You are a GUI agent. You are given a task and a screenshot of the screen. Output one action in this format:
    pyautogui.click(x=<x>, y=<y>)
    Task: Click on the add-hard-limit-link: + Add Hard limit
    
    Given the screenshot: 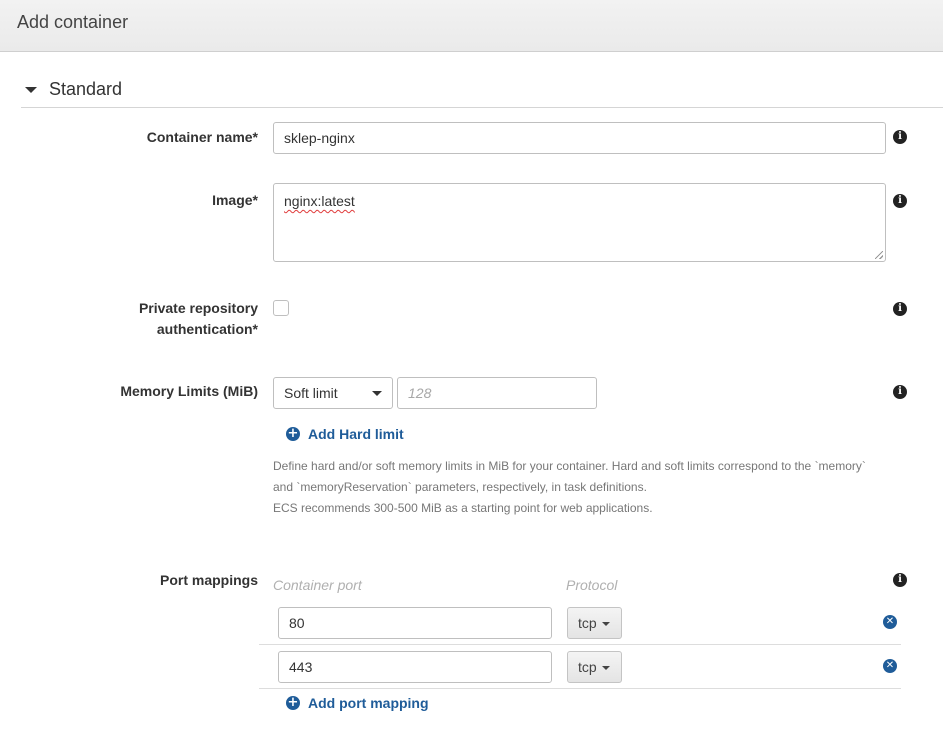 What is the action you would take?
    pyautogui.click(x=345, y=434)
    